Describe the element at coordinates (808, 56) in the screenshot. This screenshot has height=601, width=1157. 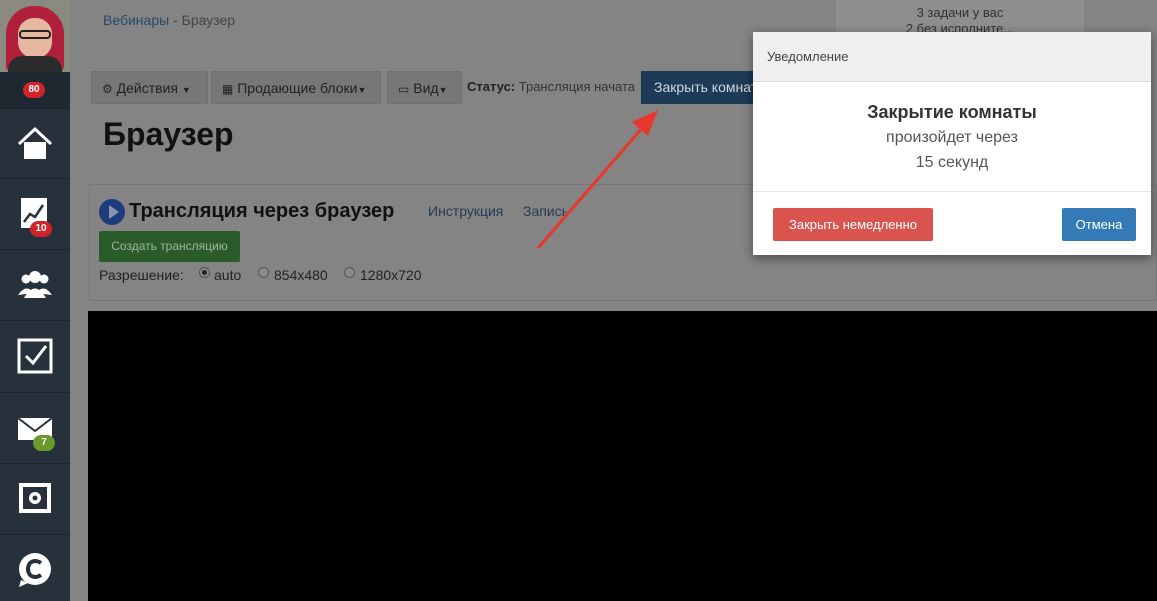
I see `modal-header-title: Уведомление` at that location.